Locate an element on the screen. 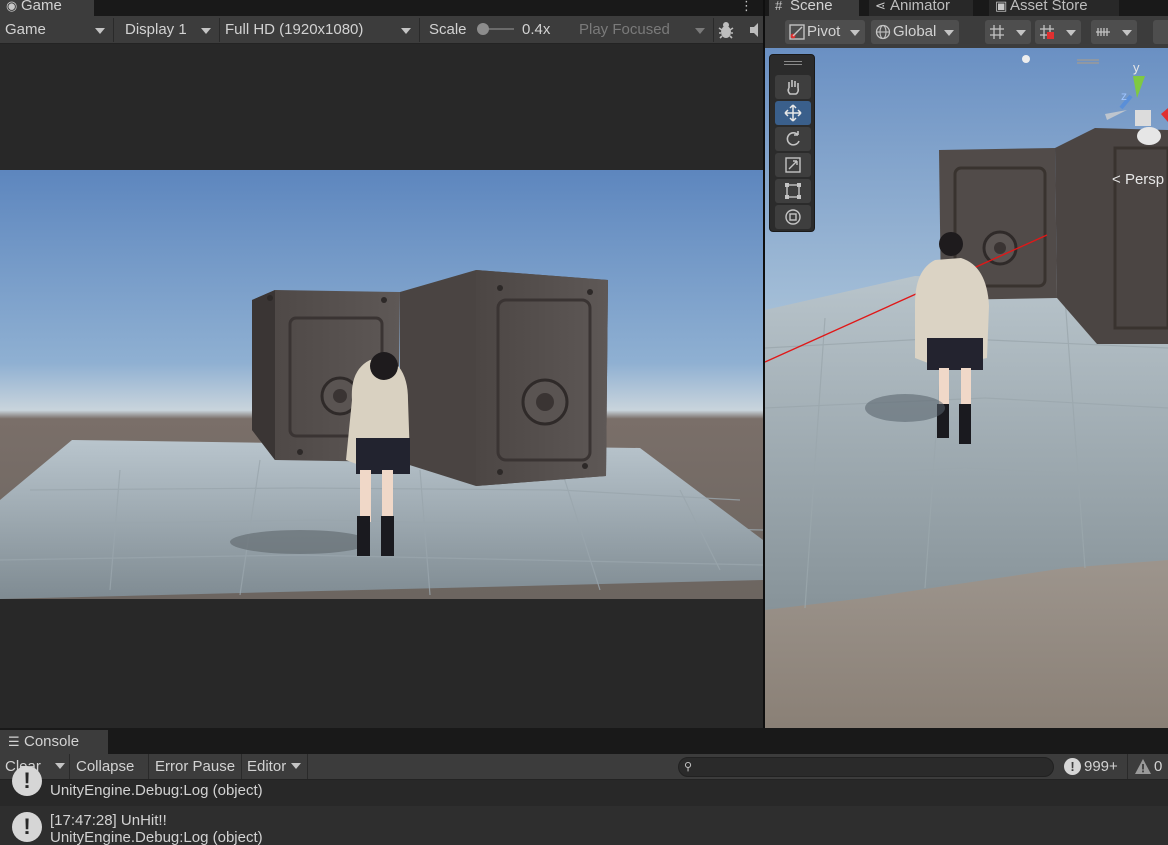 Image resolution: width=1168 pixels, height=845 pixels. pivot-label: Pivot is located at coordinates (824, 31).